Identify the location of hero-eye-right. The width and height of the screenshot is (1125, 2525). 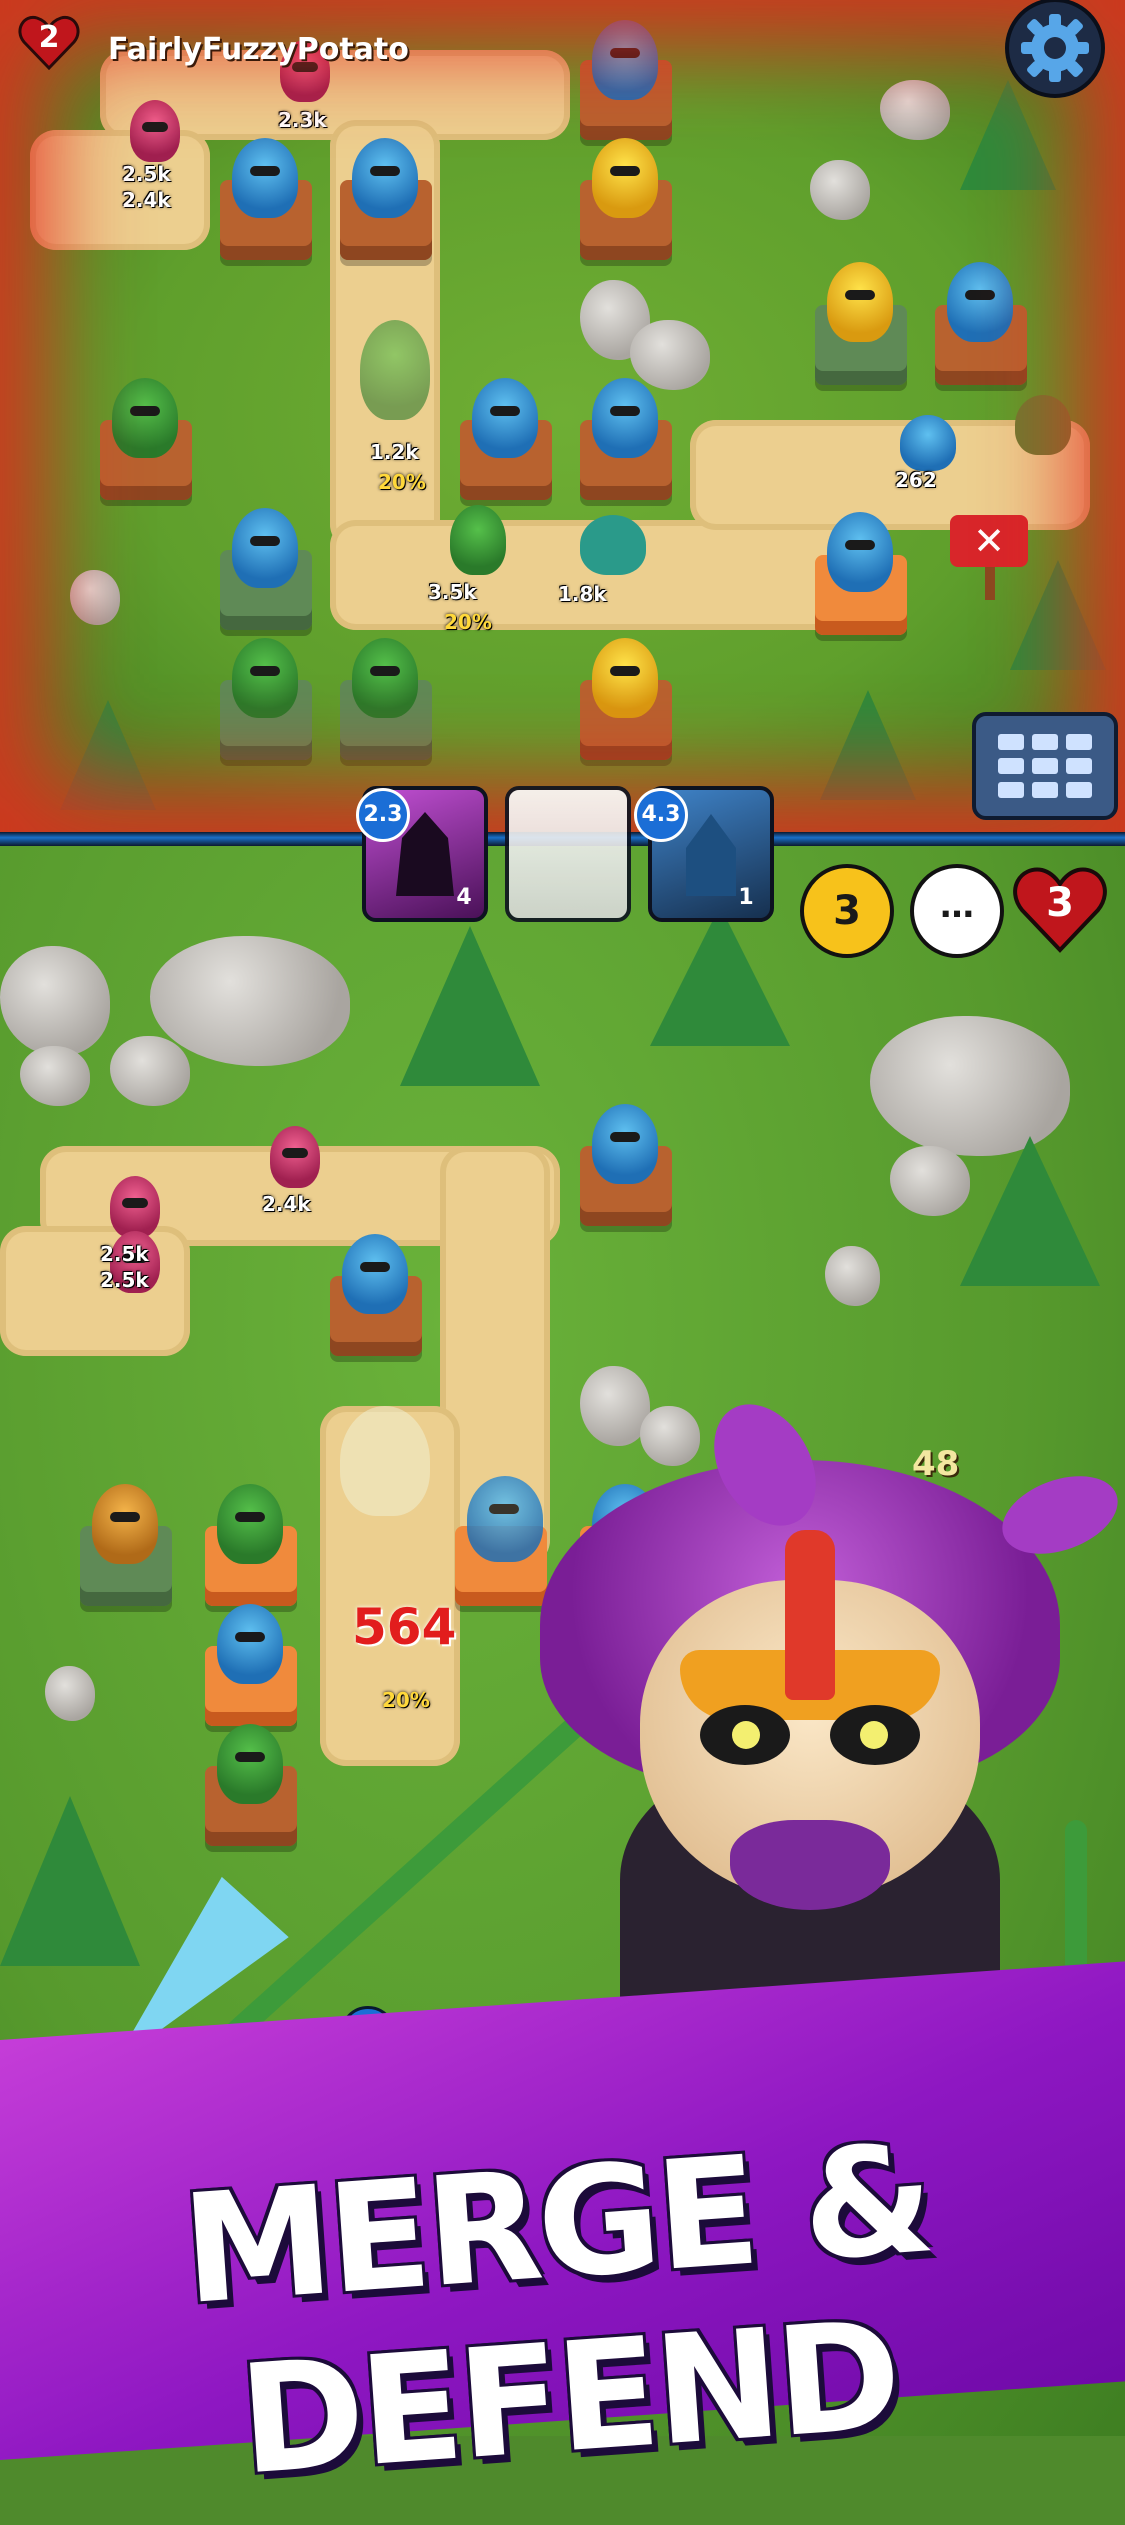
(875, 1735).